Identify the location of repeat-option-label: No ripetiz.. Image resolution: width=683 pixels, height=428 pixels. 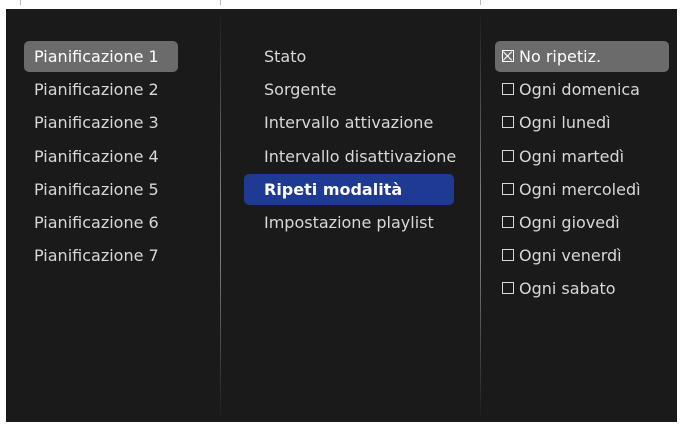
(560, 56).